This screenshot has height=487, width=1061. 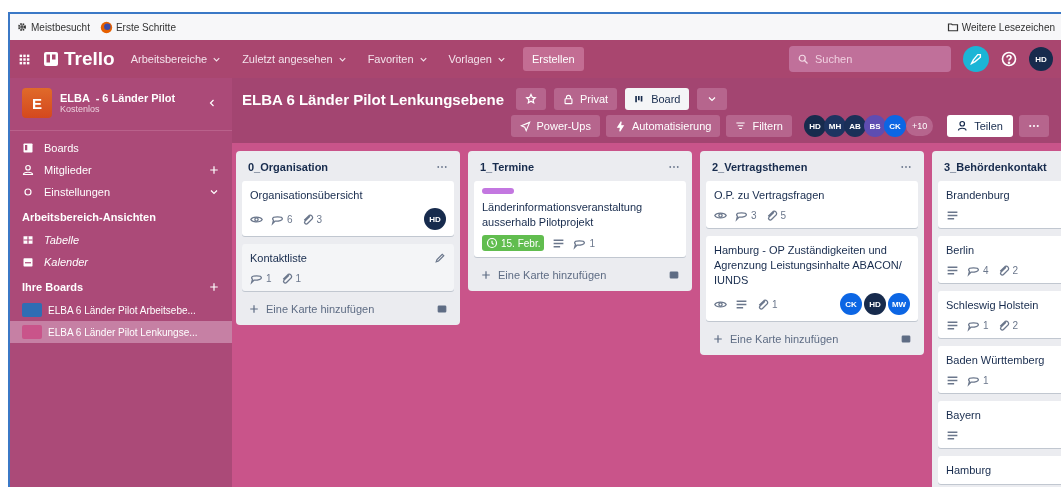 What do you see at coordinates (28, 262) in the screenshot?
I see `calendar-icon` at bounding box center [28, 262].